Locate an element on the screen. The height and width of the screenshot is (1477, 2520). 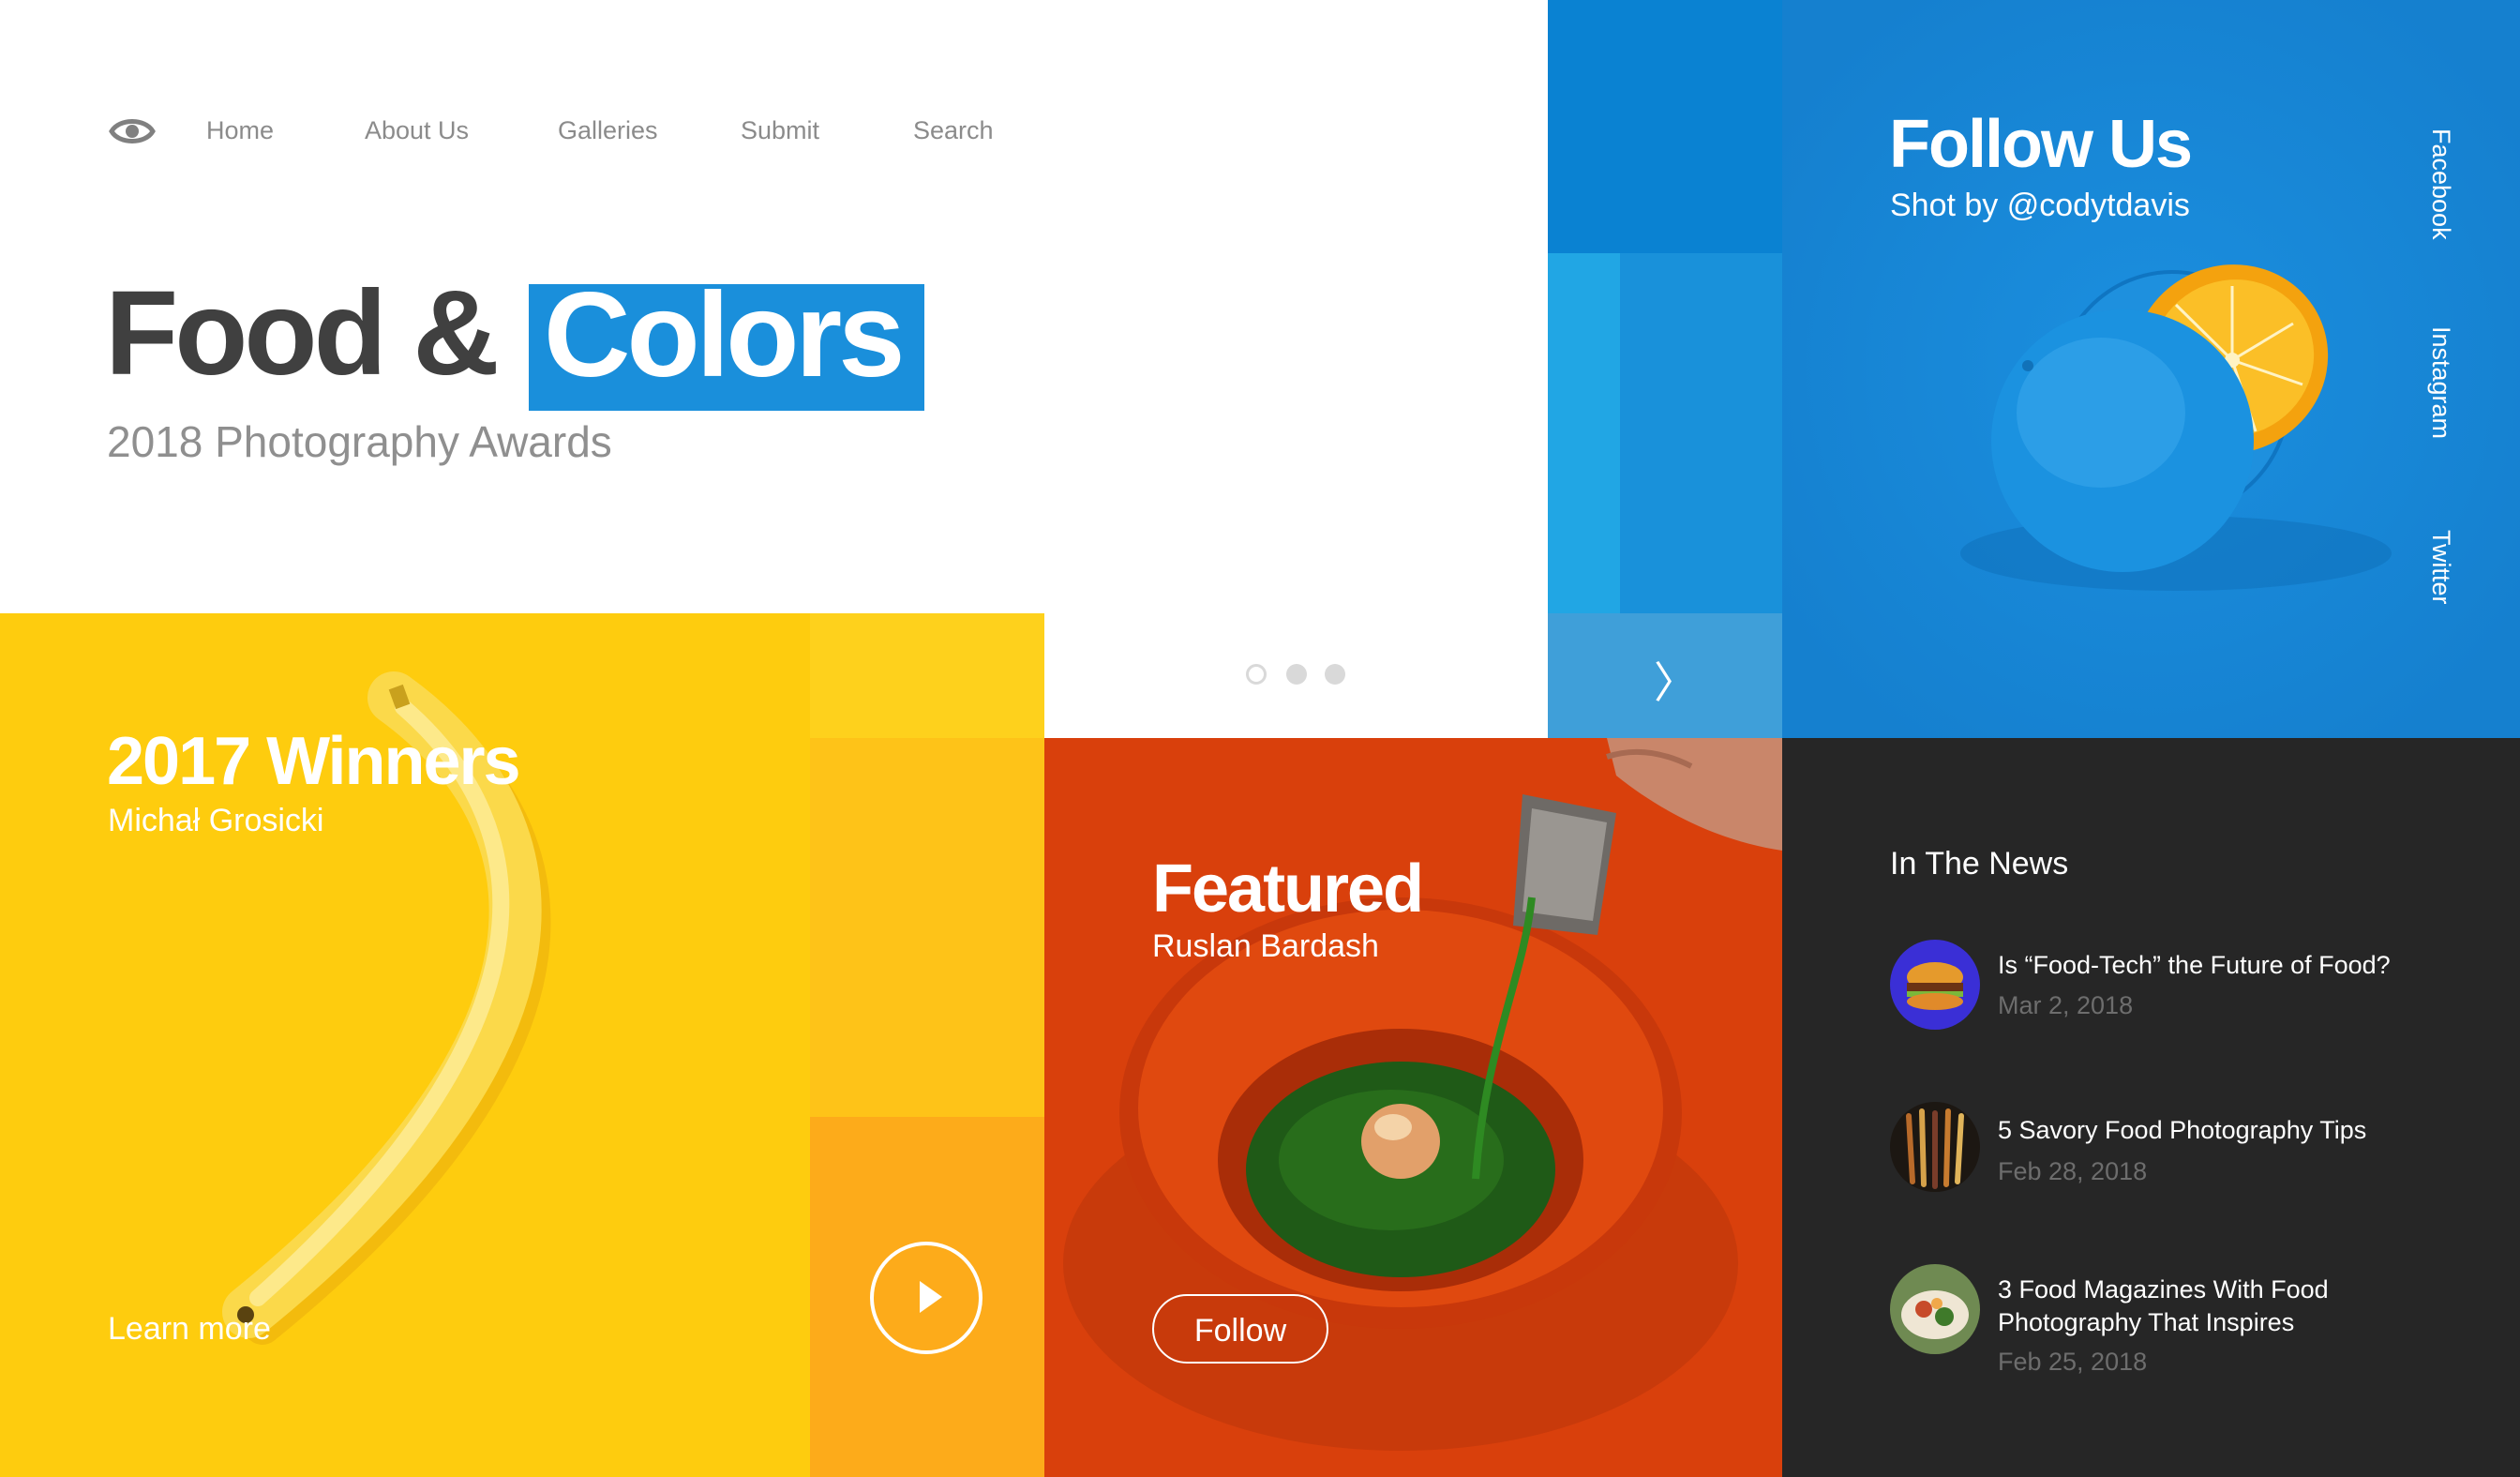
news-thumb-carrots is located at coordinates (1935, 1147).